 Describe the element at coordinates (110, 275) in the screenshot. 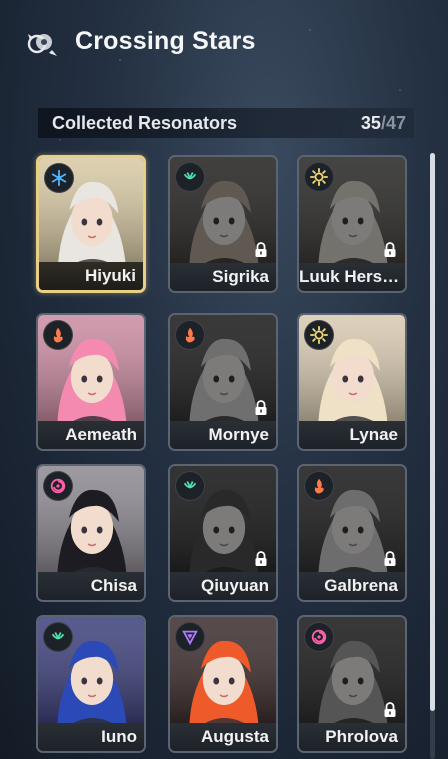

I see `resonator-name: Hiyuki` at that location.